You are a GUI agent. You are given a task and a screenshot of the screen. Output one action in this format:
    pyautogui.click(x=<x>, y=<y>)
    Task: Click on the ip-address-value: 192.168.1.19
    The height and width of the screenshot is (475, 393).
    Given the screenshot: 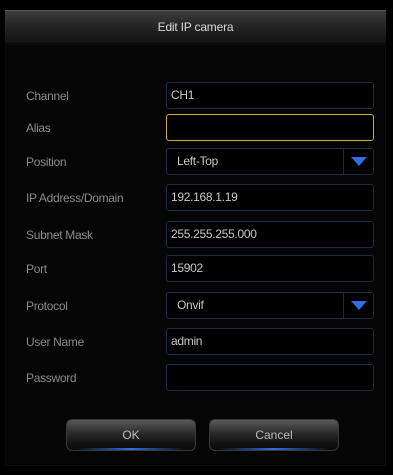 What is the action you would take?
    pyautogui.click(x=204, y=197)
    